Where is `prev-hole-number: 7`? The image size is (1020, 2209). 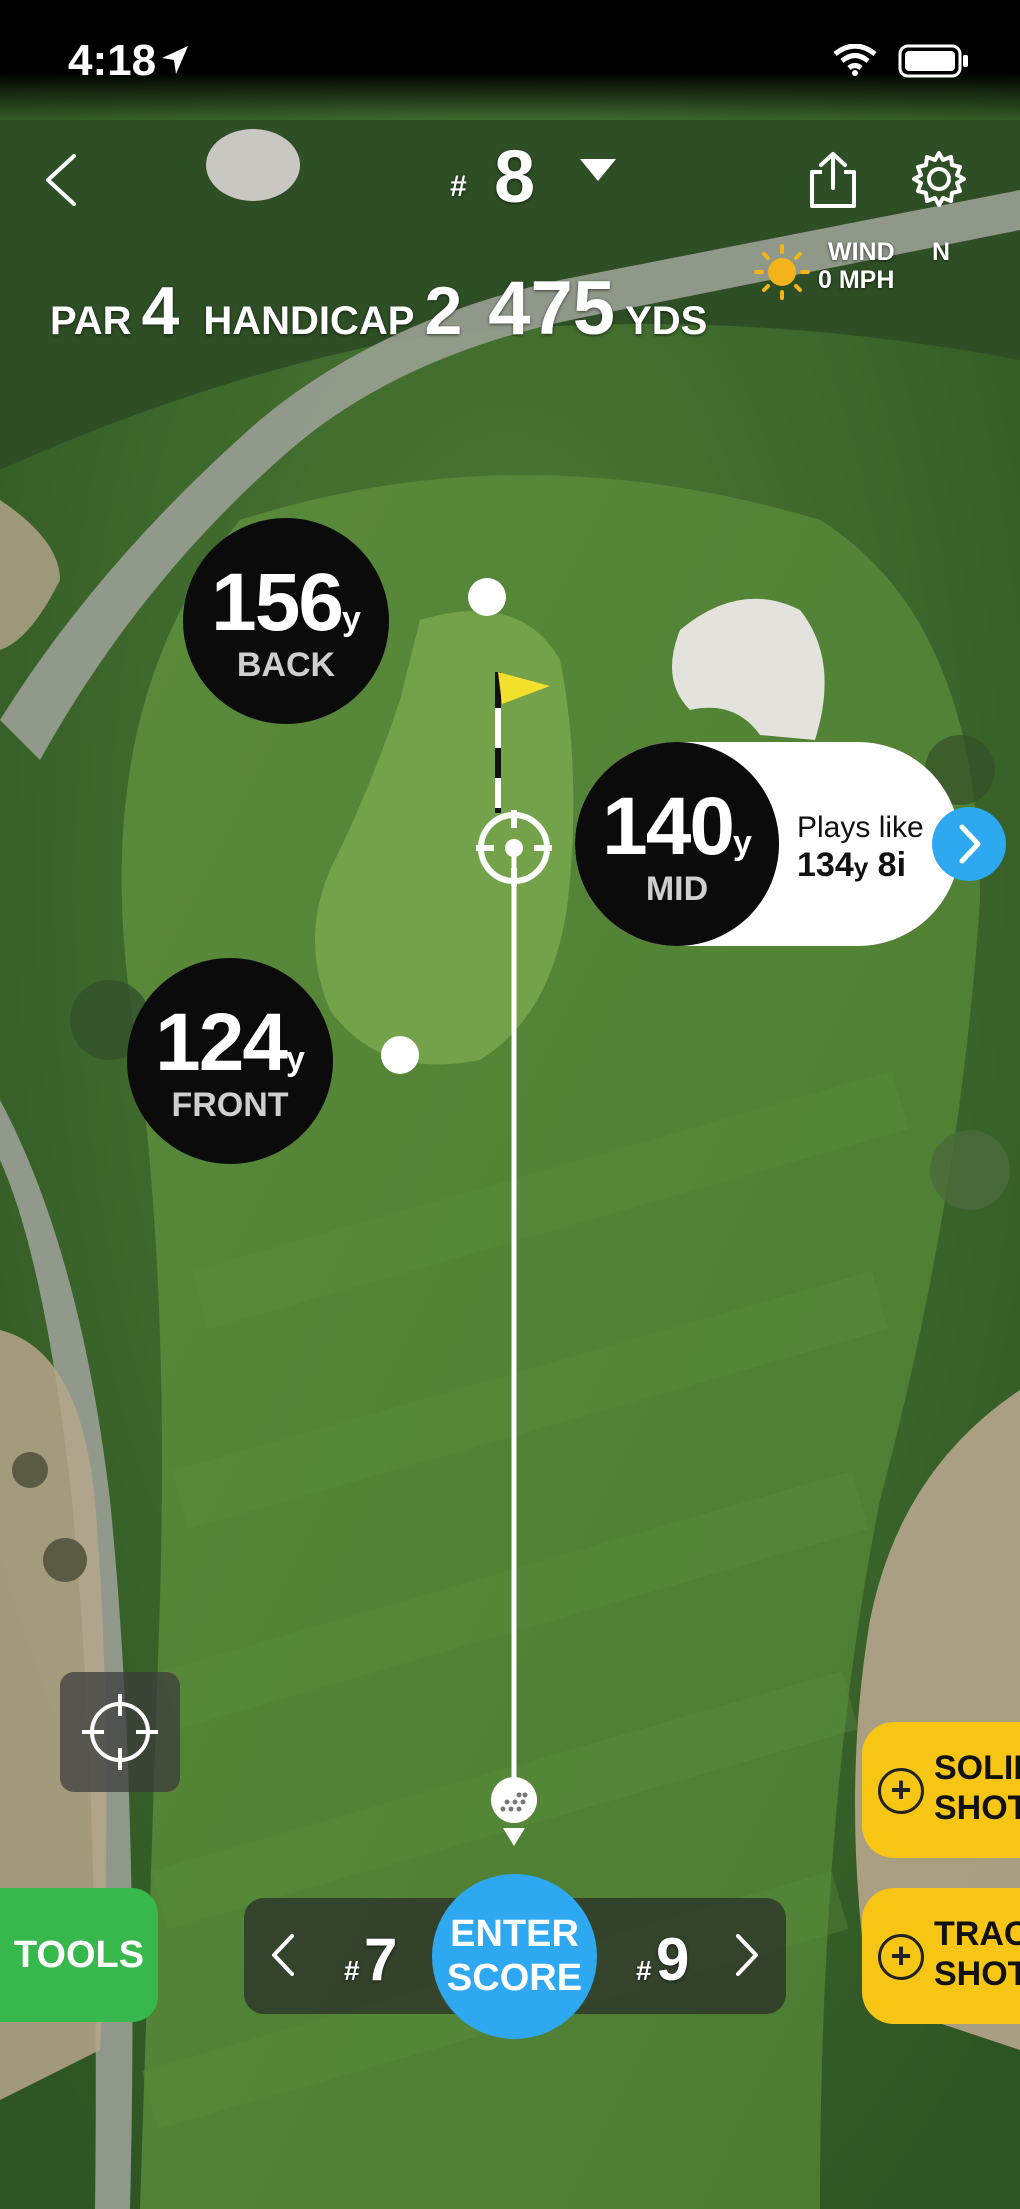 prev-hole-number: 7 is located at coordinates (381, 1959).